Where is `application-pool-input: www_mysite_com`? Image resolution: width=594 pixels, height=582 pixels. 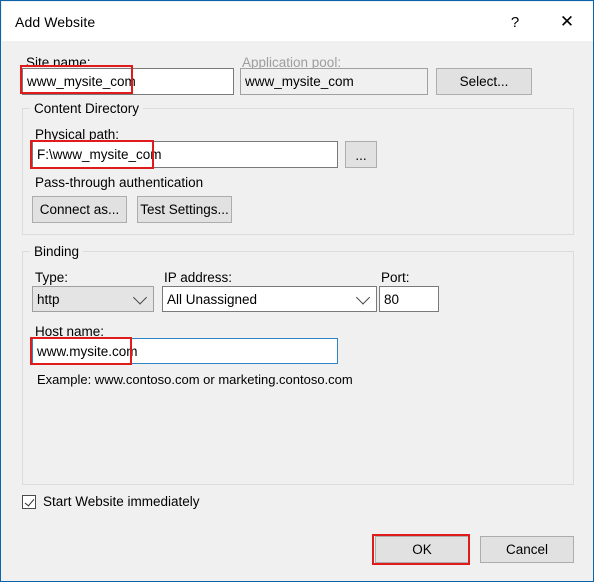
application-pool-input: www_mysite_com is located at coordinates (334, 81).